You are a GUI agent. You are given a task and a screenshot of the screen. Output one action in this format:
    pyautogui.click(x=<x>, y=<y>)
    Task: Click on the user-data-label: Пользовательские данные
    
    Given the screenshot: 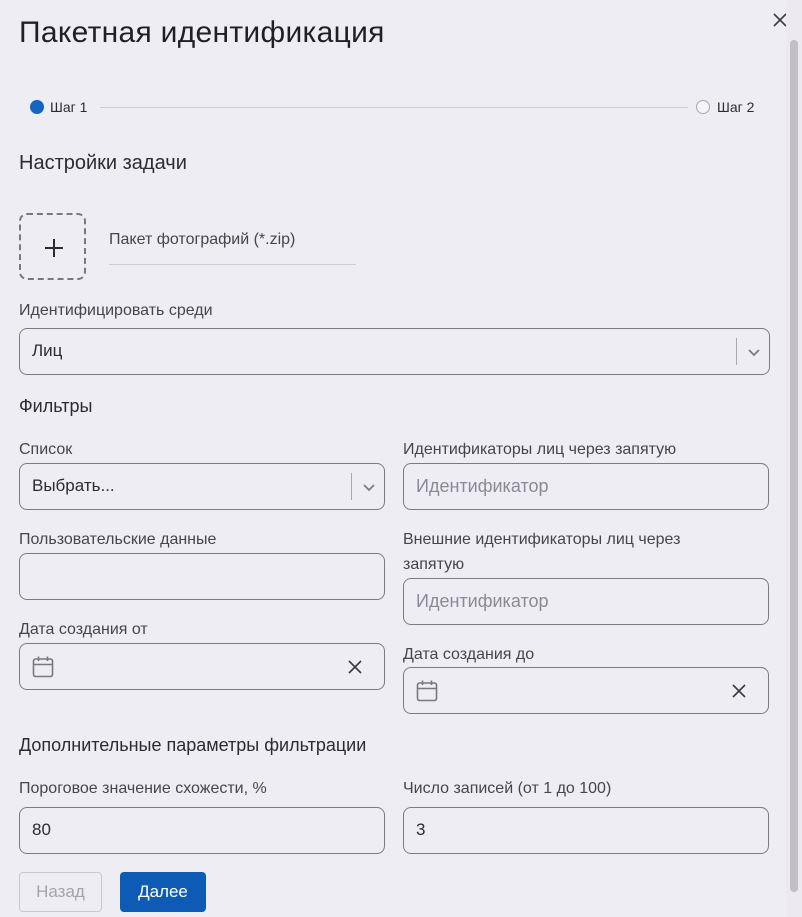 What is the action you would take?
    pyautogui.click(x=118, y=539)
    